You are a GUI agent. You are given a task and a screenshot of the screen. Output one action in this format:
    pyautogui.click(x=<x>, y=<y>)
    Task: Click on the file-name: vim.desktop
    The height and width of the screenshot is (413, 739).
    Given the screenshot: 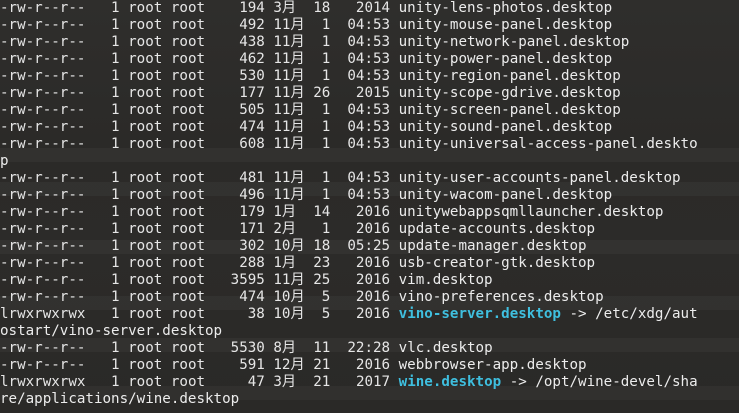 What is the action you would take?
    pyautogui.click(x=445, y=280)
    